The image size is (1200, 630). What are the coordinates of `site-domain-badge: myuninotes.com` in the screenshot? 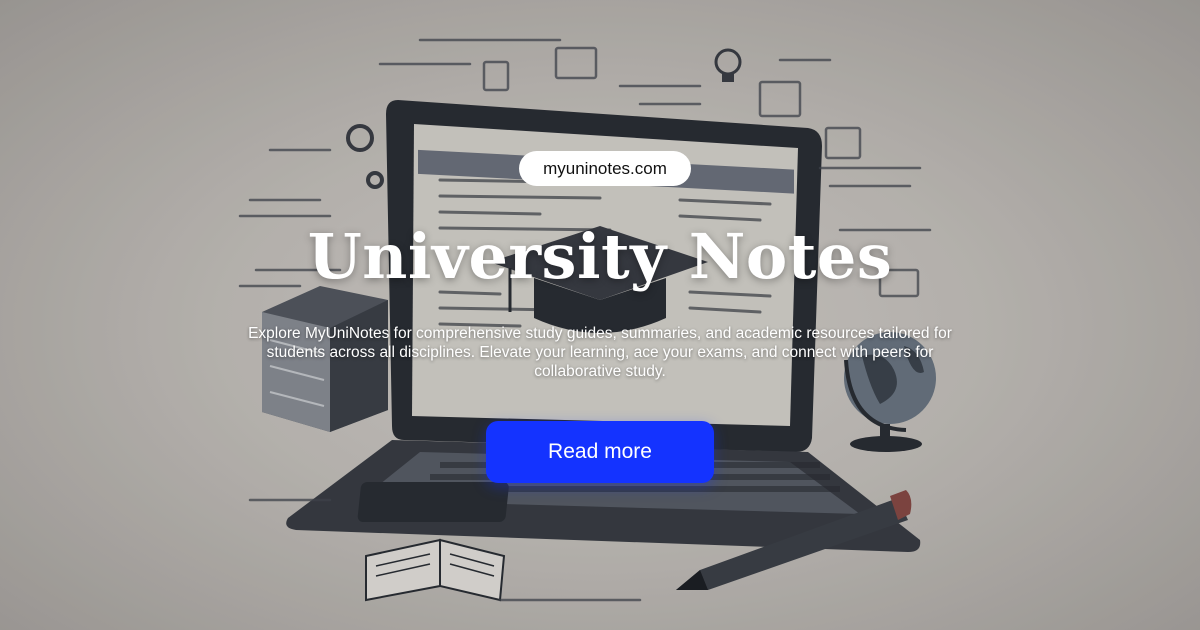 It's located at (605, 168).